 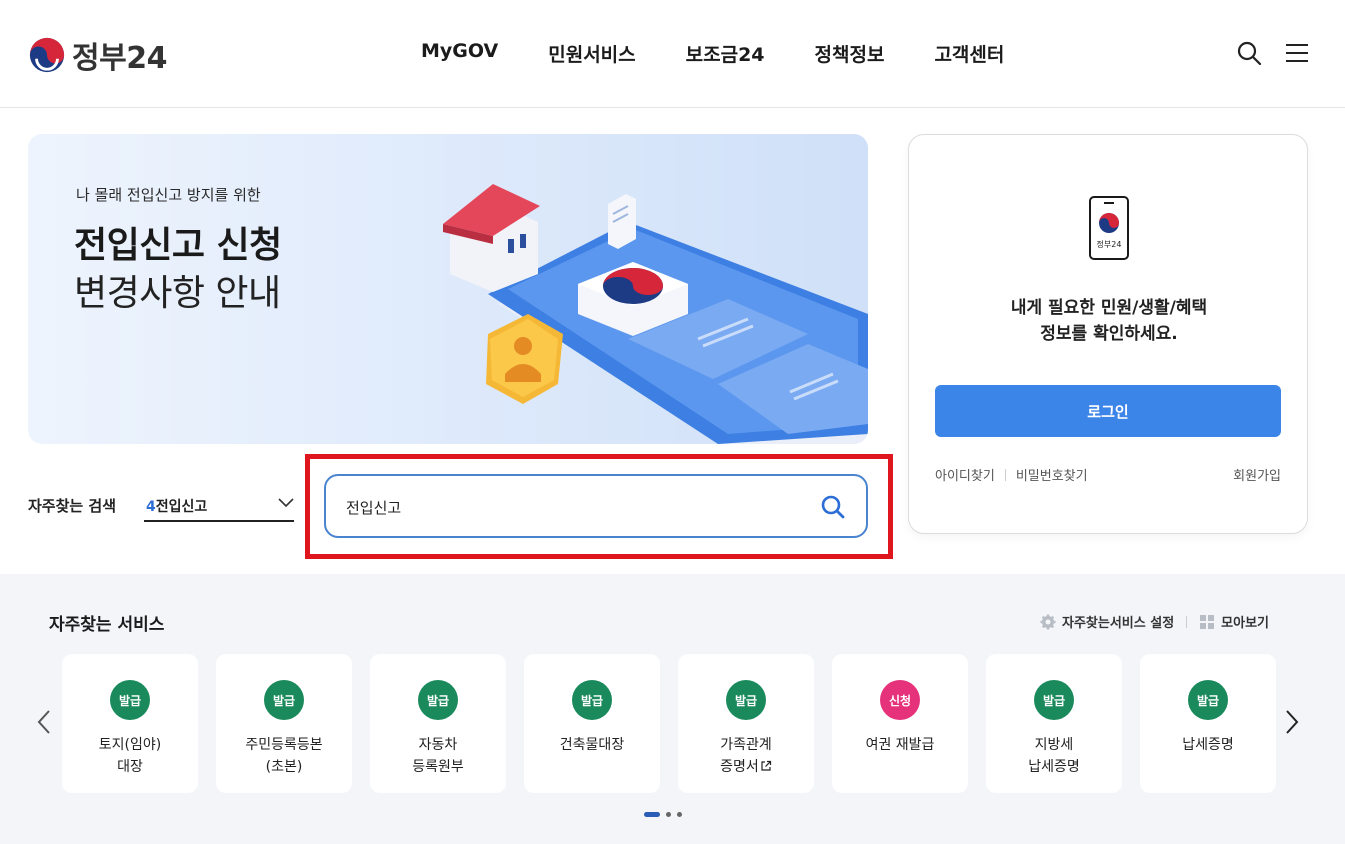 What do you see at coordinates (219, 506) in the screenshot?
I see `frequent-search-select: 4전입신고` at bounding box center [219, 506].